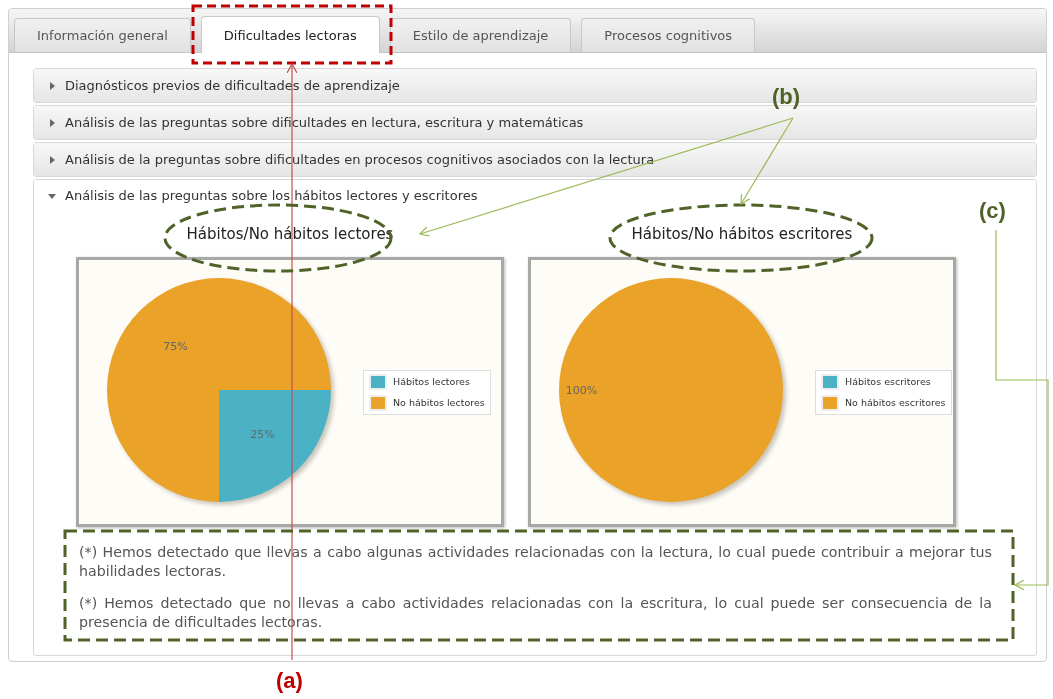  I want to click on legend-label: Hábitos escritores, so click(888, 381).